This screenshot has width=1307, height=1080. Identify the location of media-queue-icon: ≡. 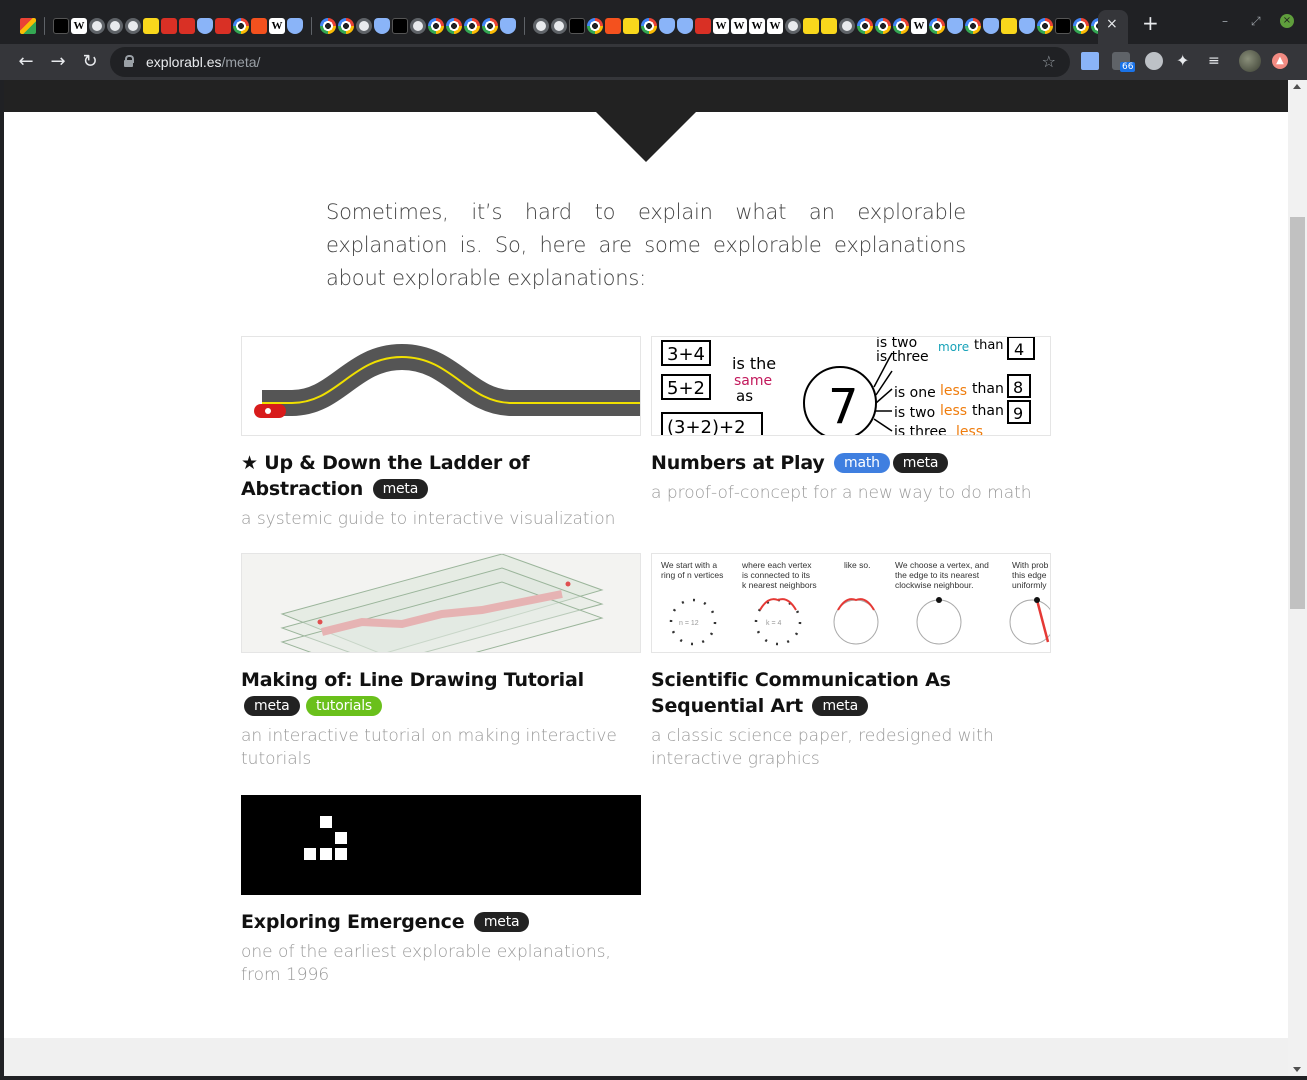
(1217, 61).